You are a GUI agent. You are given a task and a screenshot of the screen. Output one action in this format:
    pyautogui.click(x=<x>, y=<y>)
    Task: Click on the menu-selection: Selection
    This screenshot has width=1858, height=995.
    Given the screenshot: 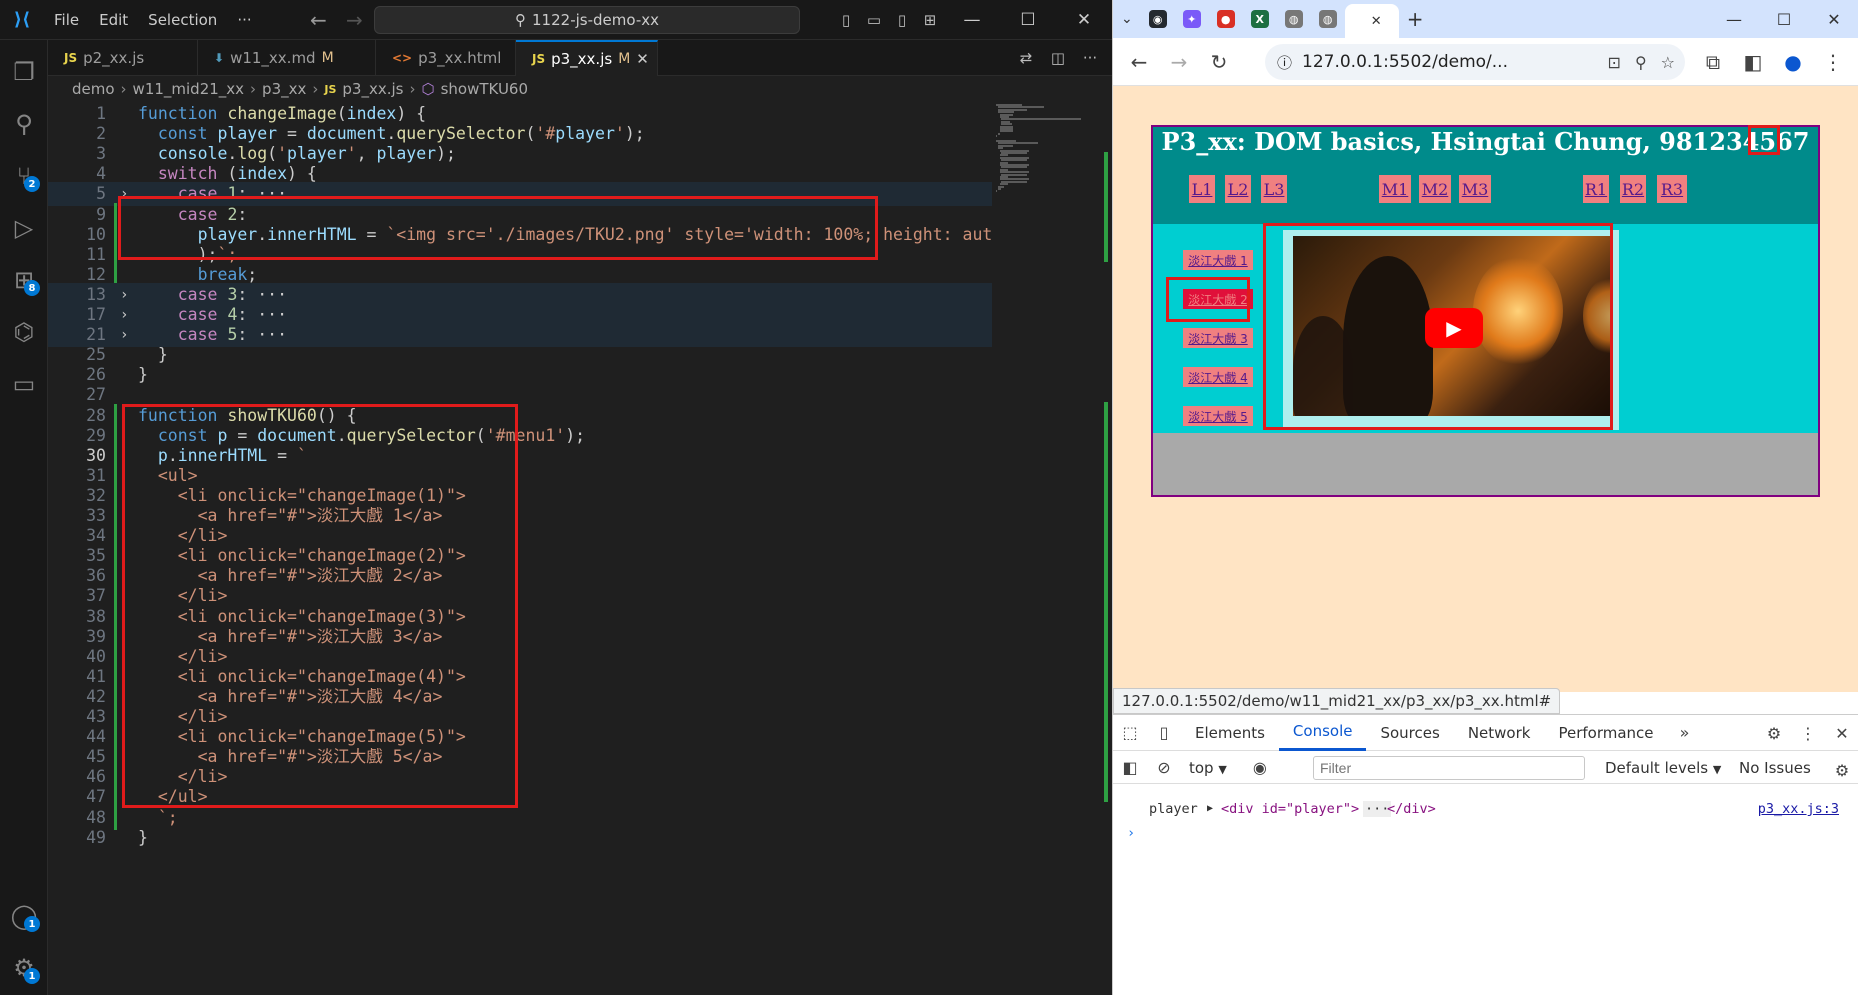 What is the action you would take?
    pyautogui.click(x=182, y=20)
    